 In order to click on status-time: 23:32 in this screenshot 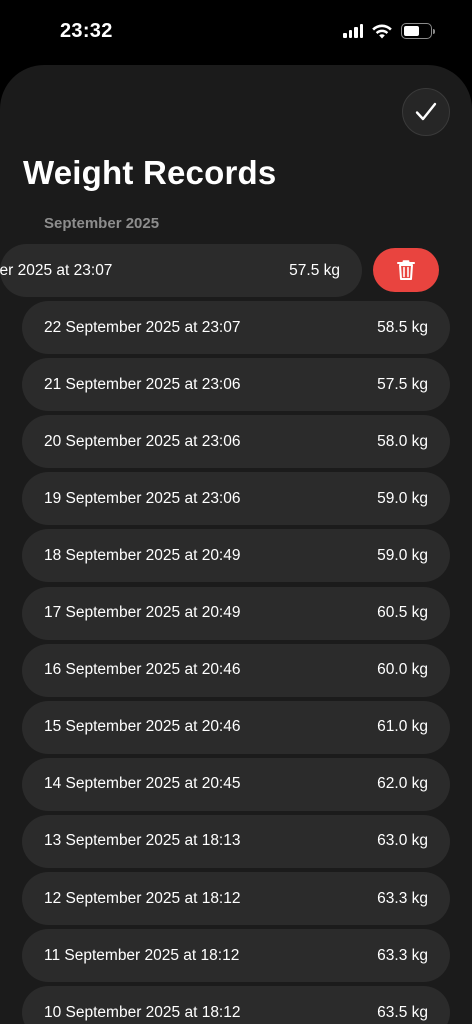, I will do `click(86, 31)`.